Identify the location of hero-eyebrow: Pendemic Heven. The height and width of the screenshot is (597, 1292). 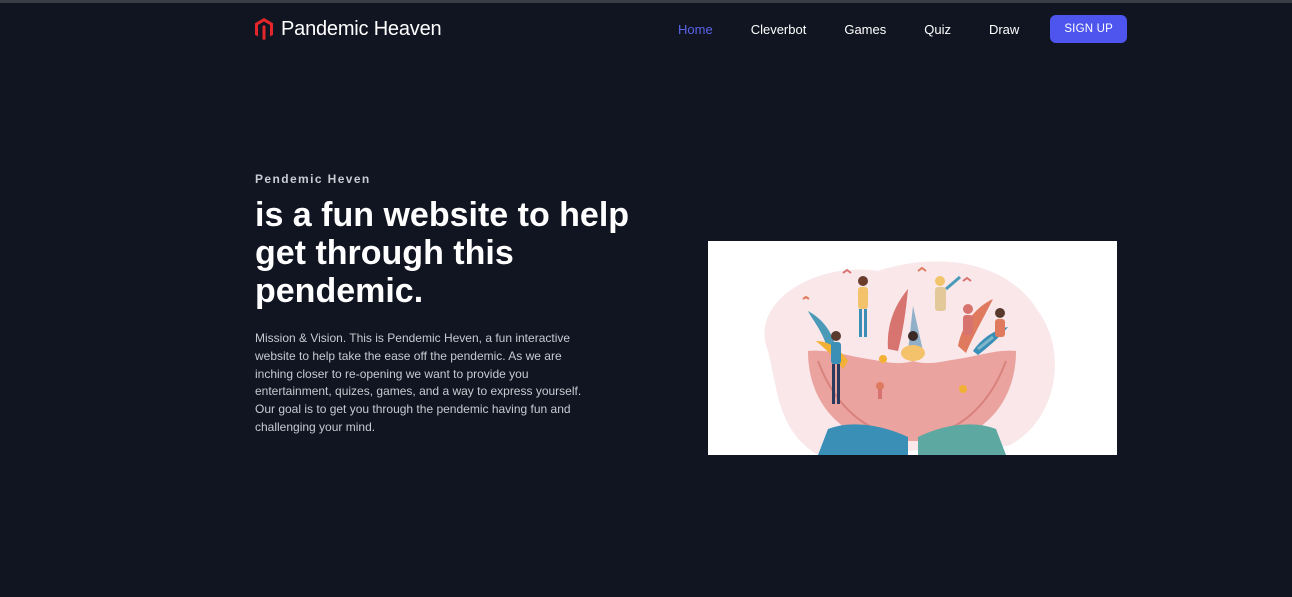
(313, 179).